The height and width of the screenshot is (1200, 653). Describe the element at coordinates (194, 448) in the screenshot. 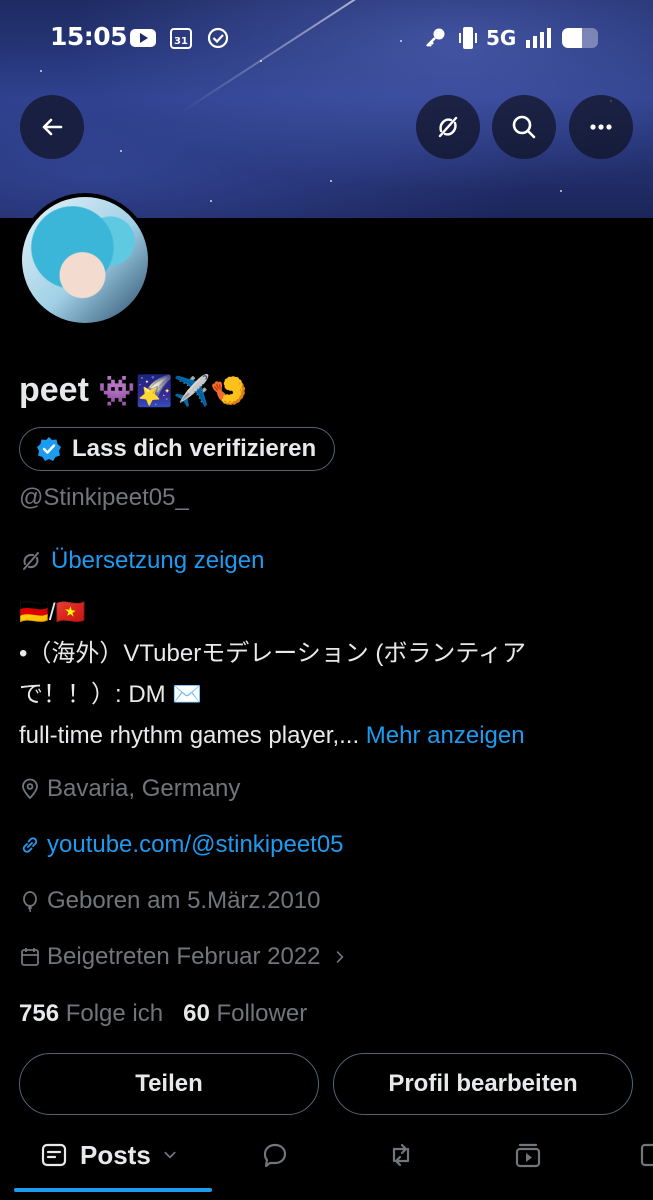

I see `get-verified-label: Lass dich verifizieren` at that location.